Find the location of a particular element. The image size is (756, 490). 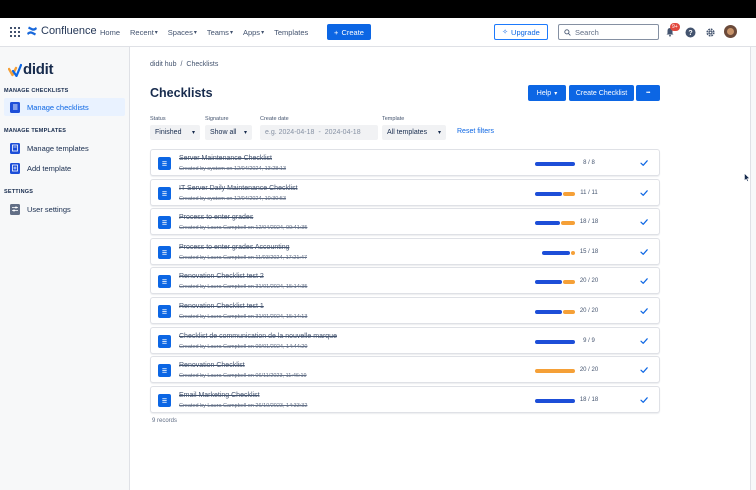

top-black-bar is located at coordinates (378, 9).